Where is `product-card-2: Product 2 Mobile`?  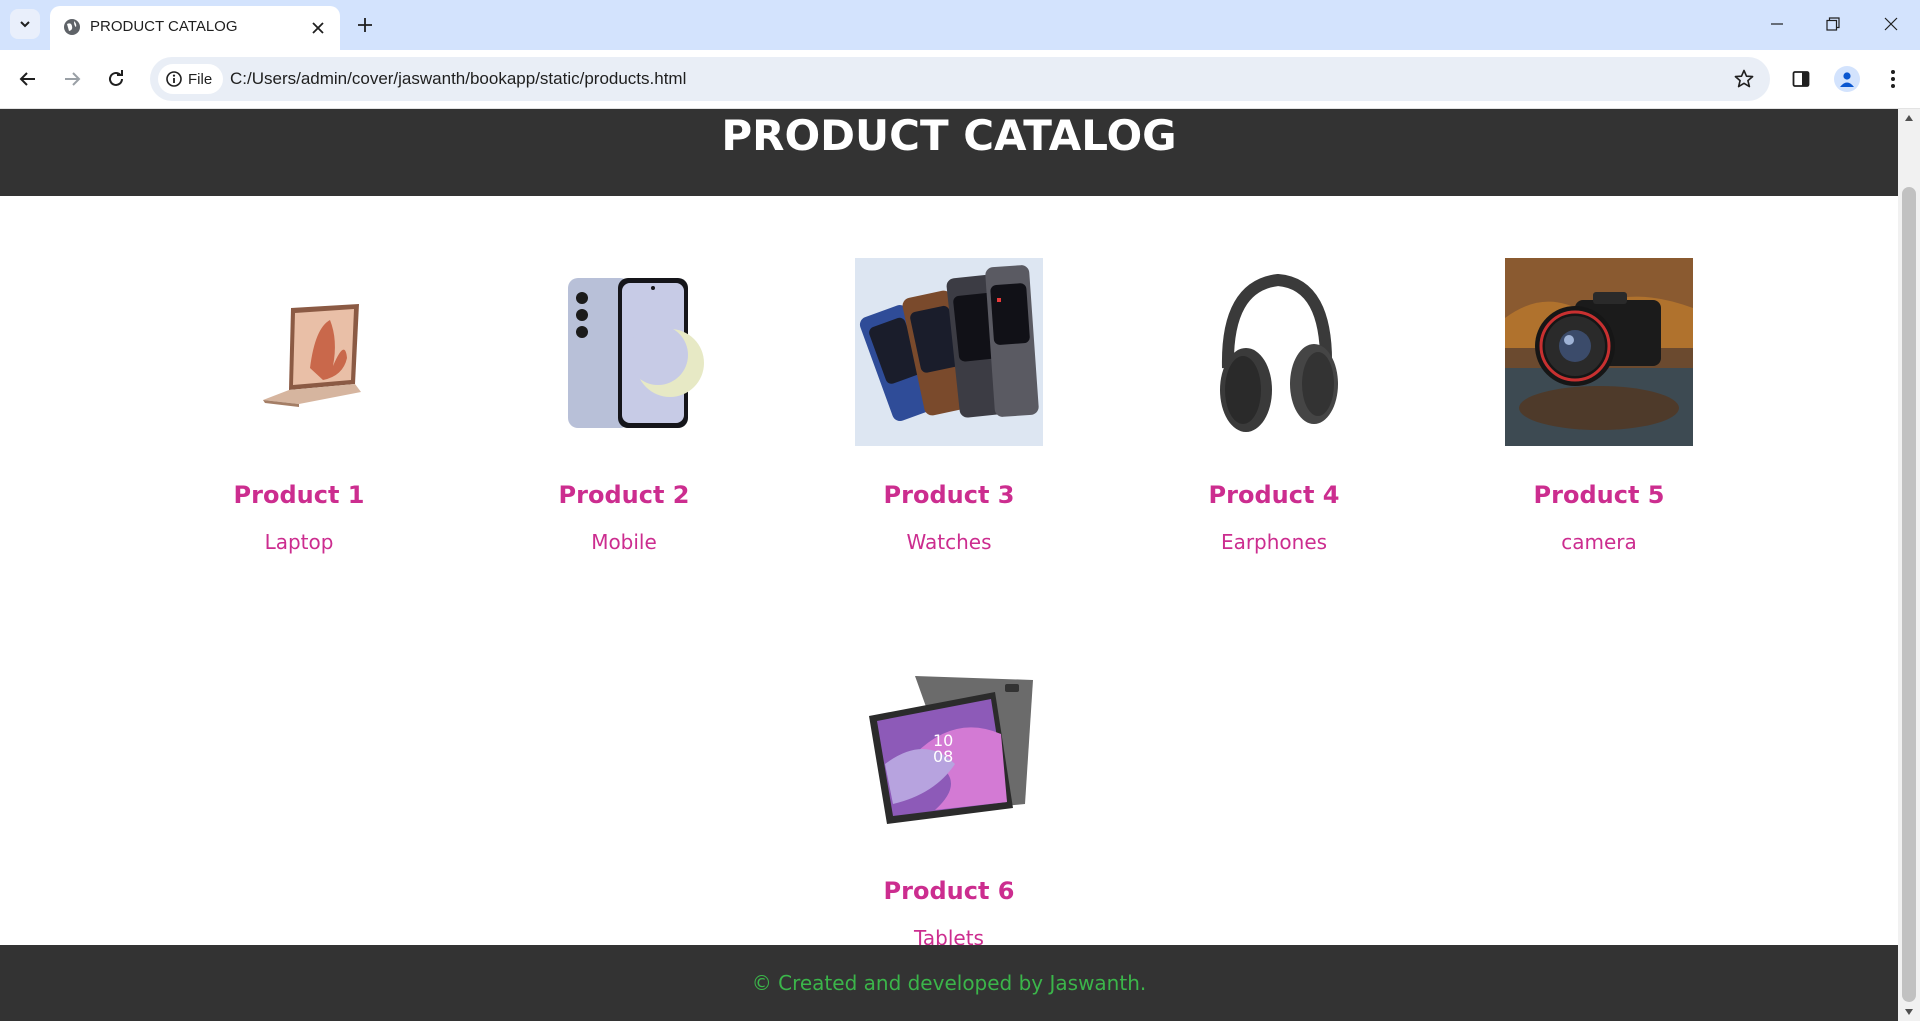
product-card-2: Product 2 Mobile is located at coordinates (624, 406).